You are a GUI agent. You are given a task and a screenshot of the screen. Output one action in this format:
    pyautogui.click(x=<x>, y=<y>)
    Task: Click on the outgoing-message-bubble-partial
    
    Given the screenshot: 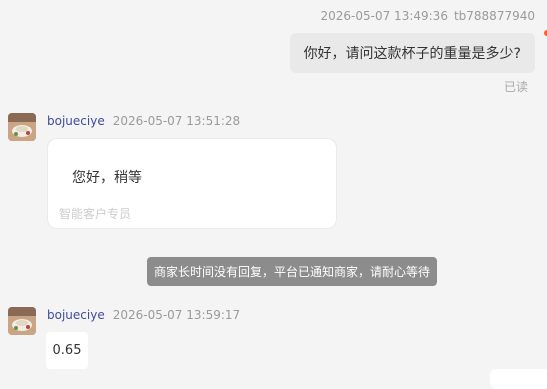 What is the action you would take?
    pyautogui.click(x=518, y=379)
    